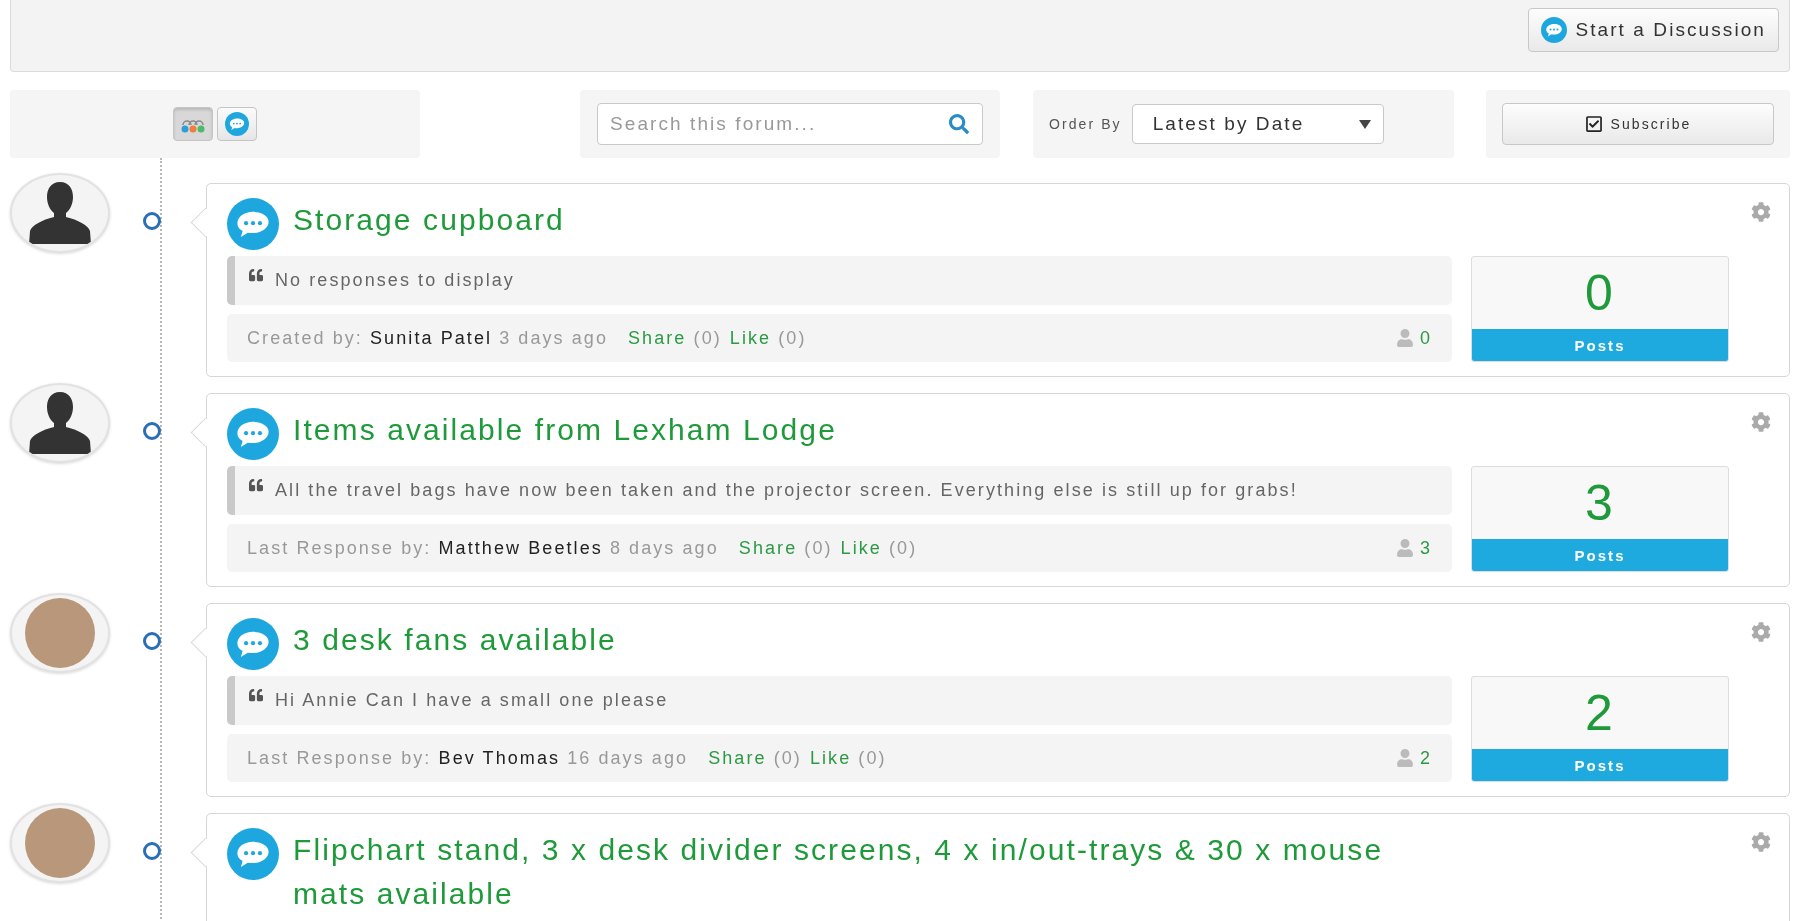 The image size is (1798, 921). Describe the element at coordinates (1085, 124) in the screenshot. I see `order-by-label: Order By` at that location.